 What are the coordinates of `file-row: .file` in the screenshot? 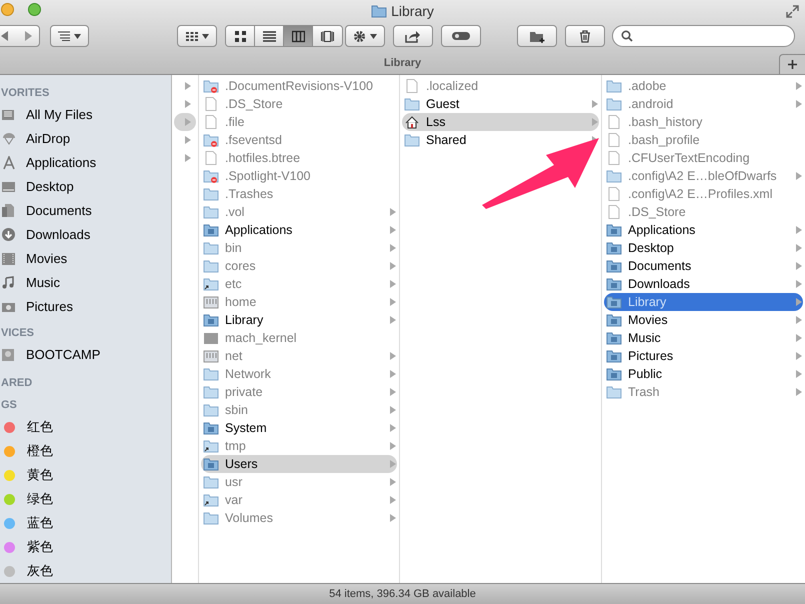 It's located at (299, 122).